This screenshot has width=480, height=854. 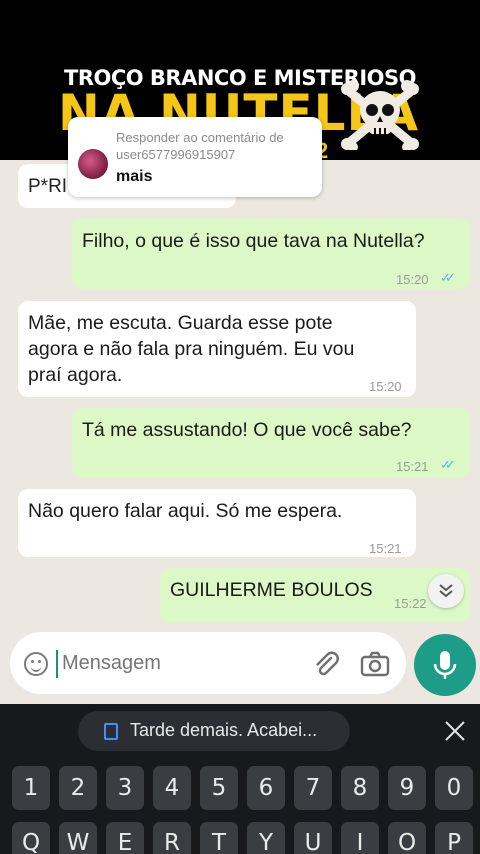 What do you see at coordinates (380, 115) in the screenshot?
I see `skull-crossbones-icon` at bounding box center [380, 115].